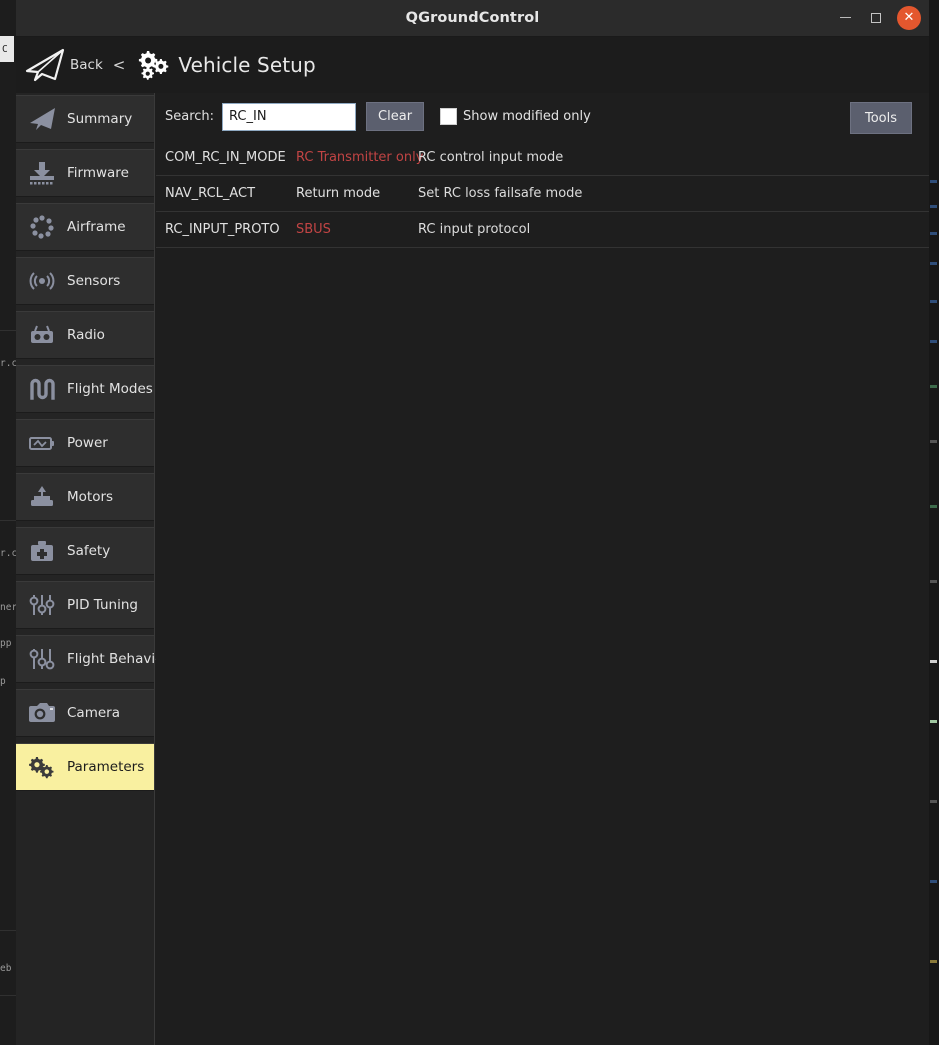  Describe the element at coordinates (909, 18) in the screenshot. I see `close-icon: ✕` at that location.